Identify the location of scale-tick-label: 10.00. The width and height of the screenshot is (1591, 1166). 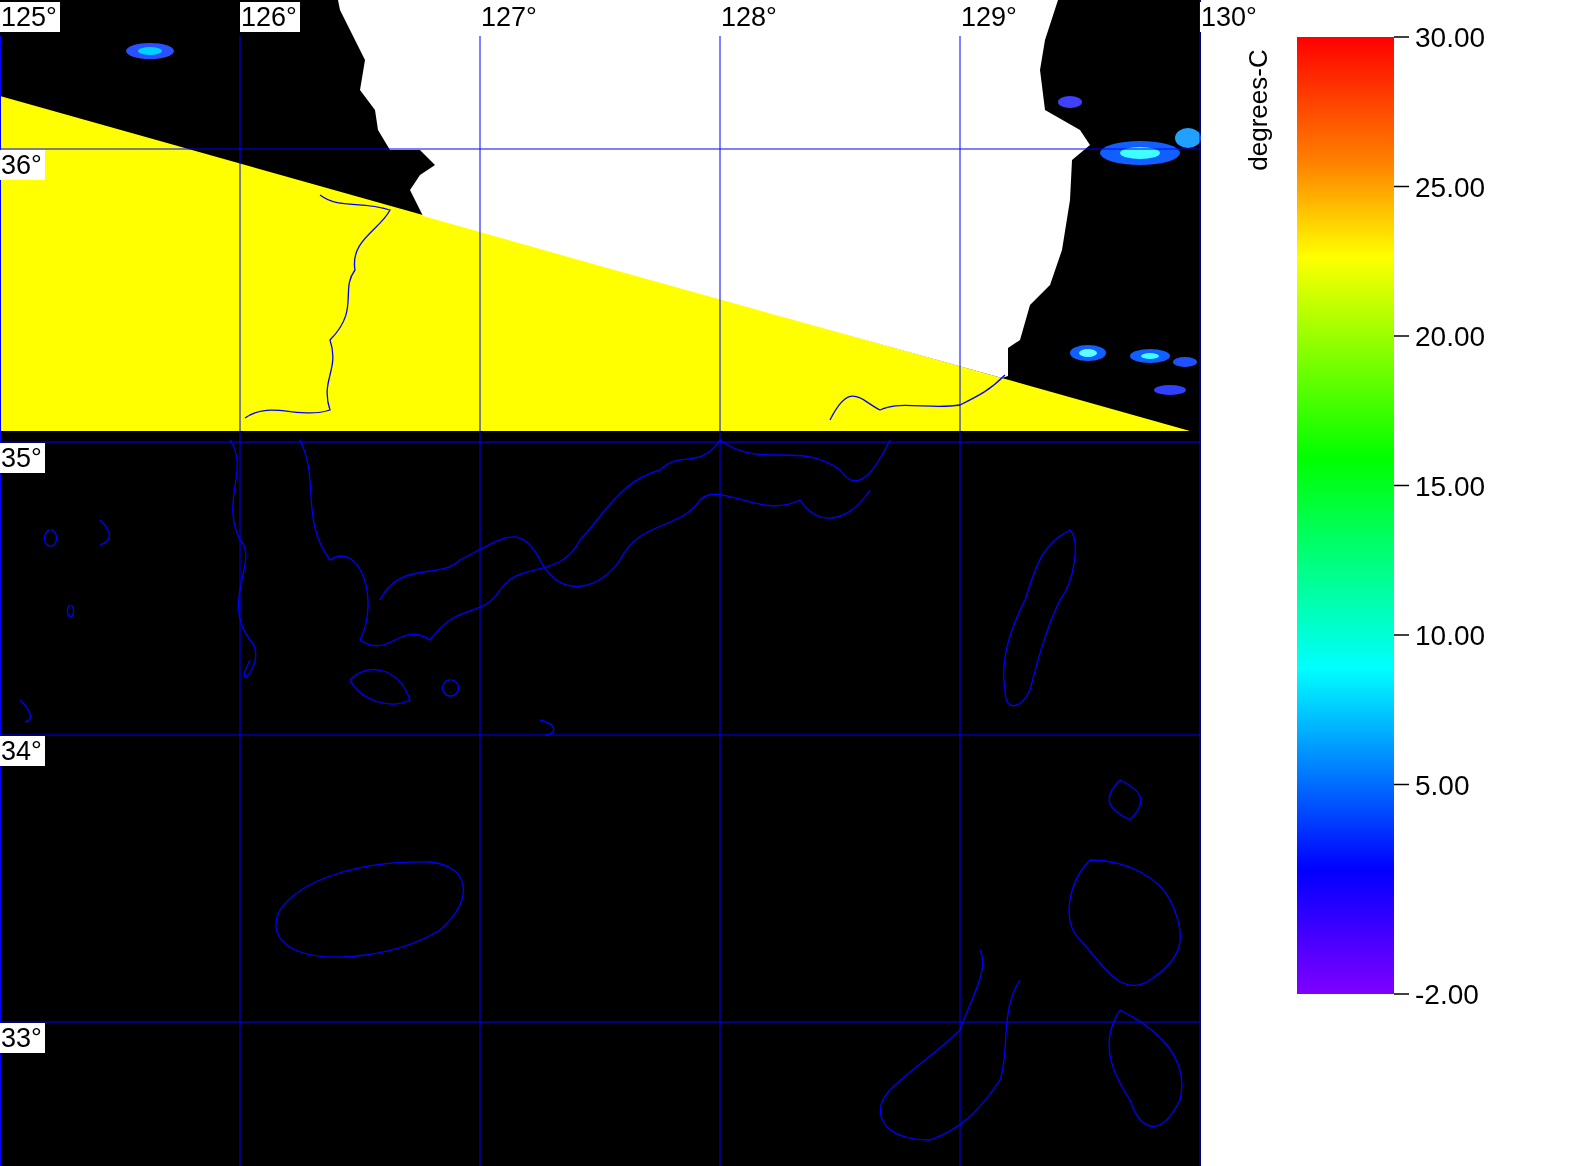
(1450, 635).